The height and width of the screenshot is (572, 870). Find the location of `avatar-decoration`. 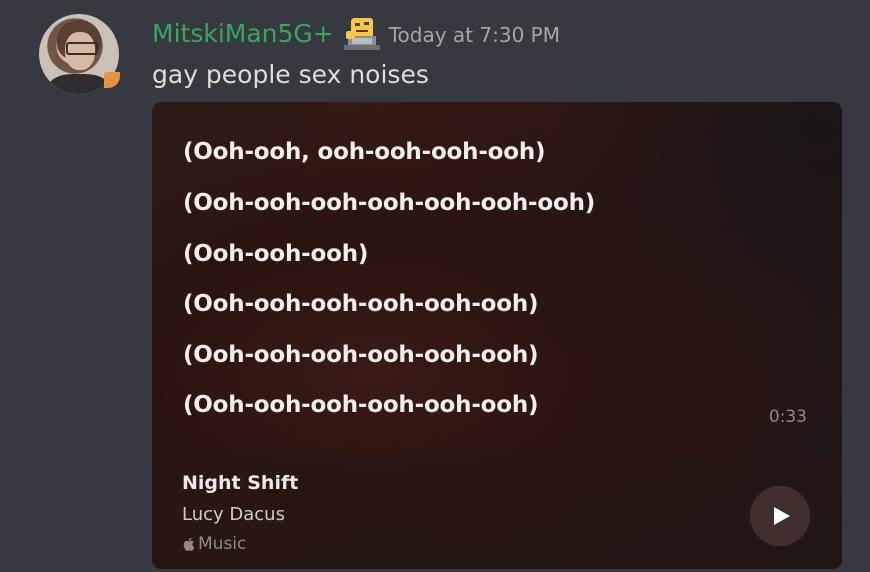

avatar-decoration is located at coordinates (112, 80).